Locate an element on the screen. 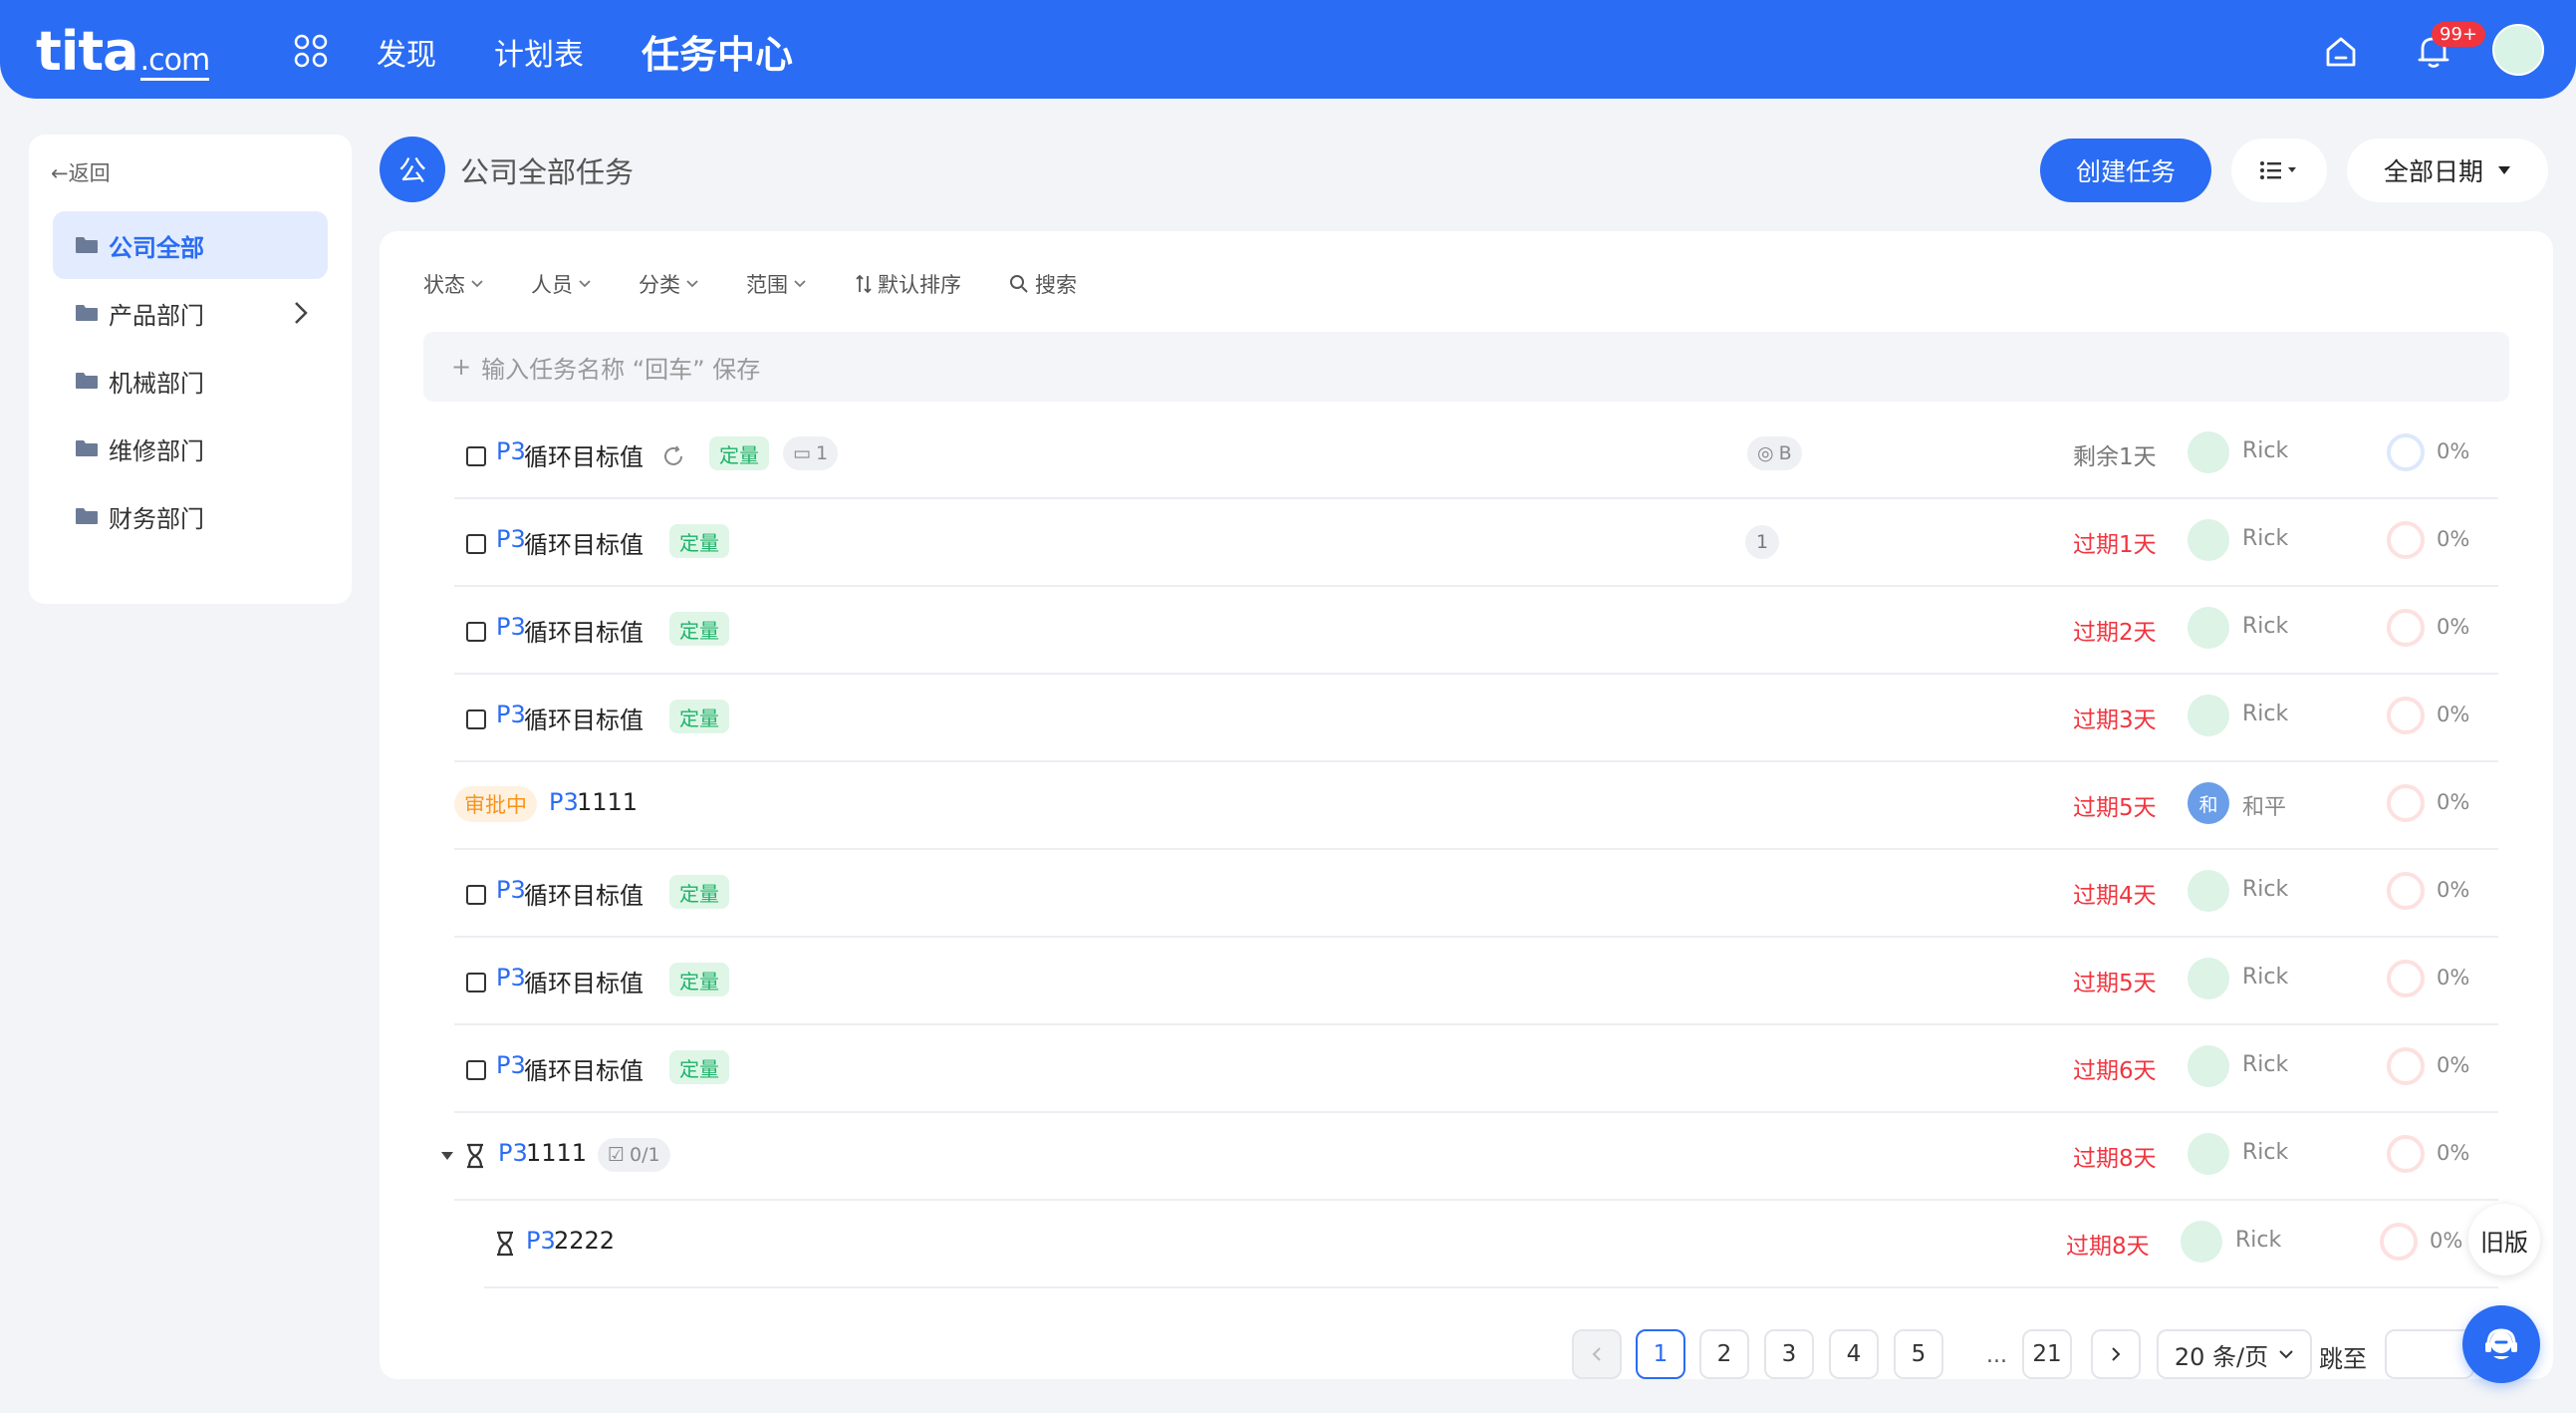  task-row: P3 循环目标值 定量 ▭ 1 ◎ B 剩余1天 Rick 0% is located at coordinates (1476, 455).